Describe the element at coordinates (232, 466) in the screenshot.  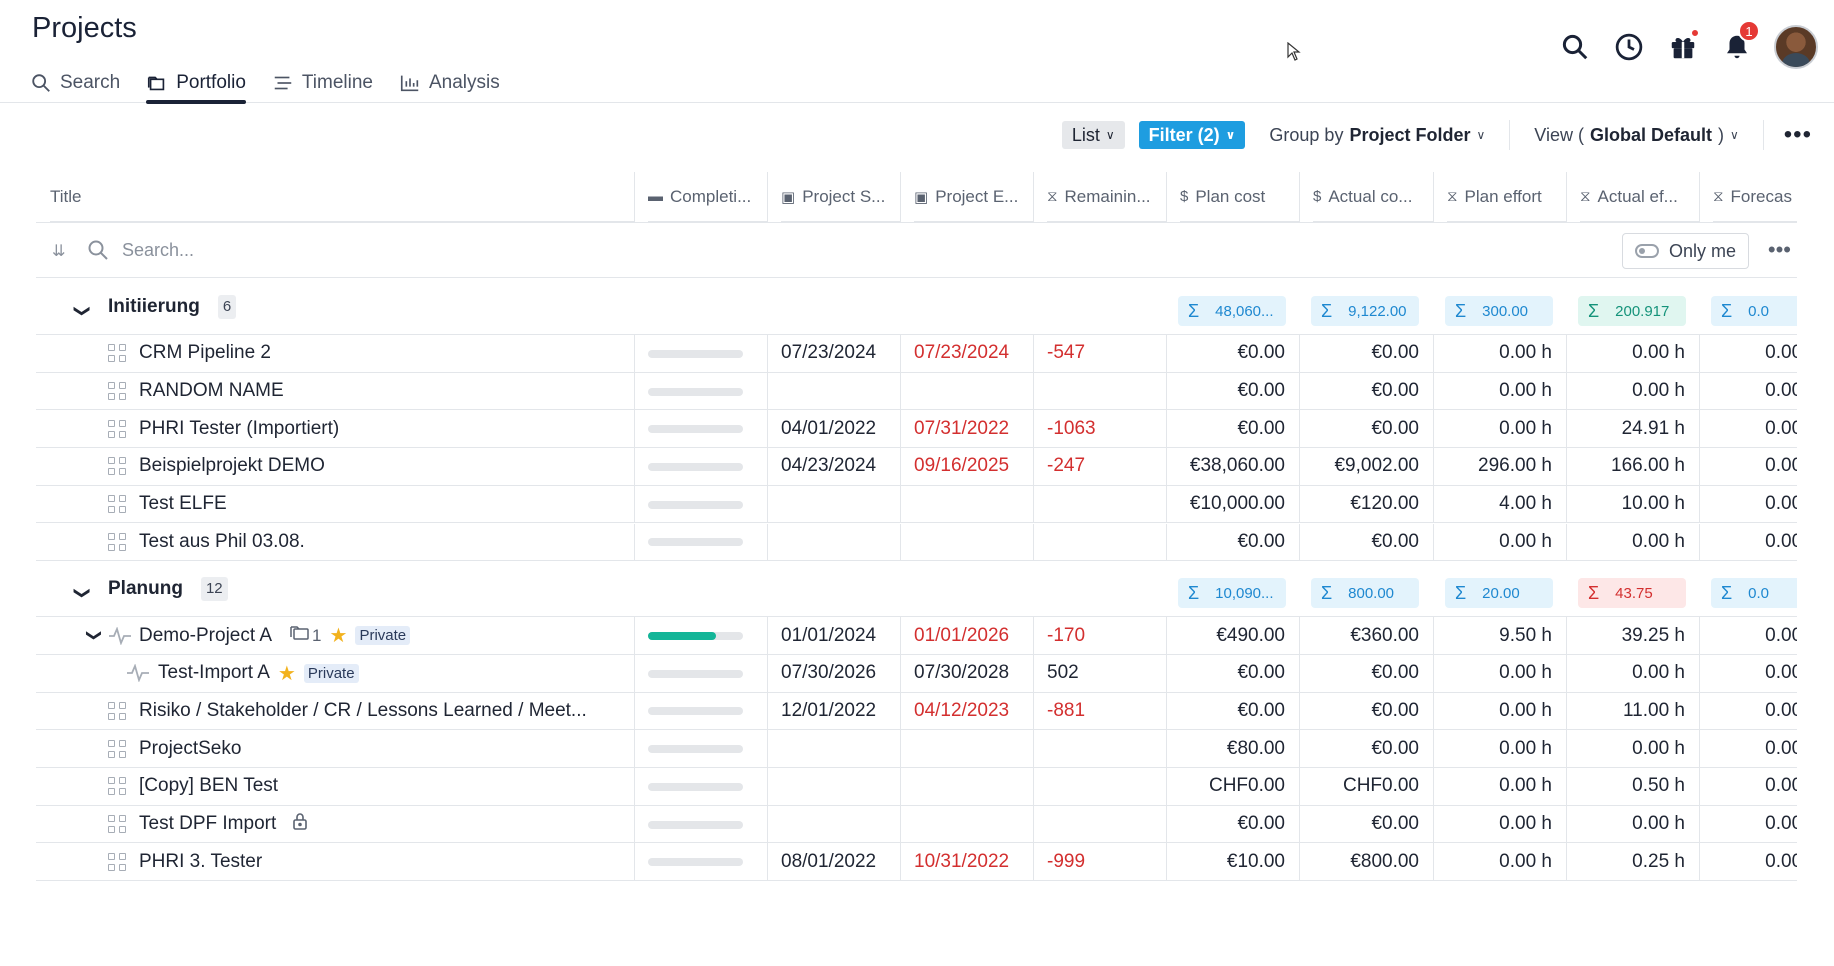
I see `project-title: Beispielprojekt DEMO` at that location.